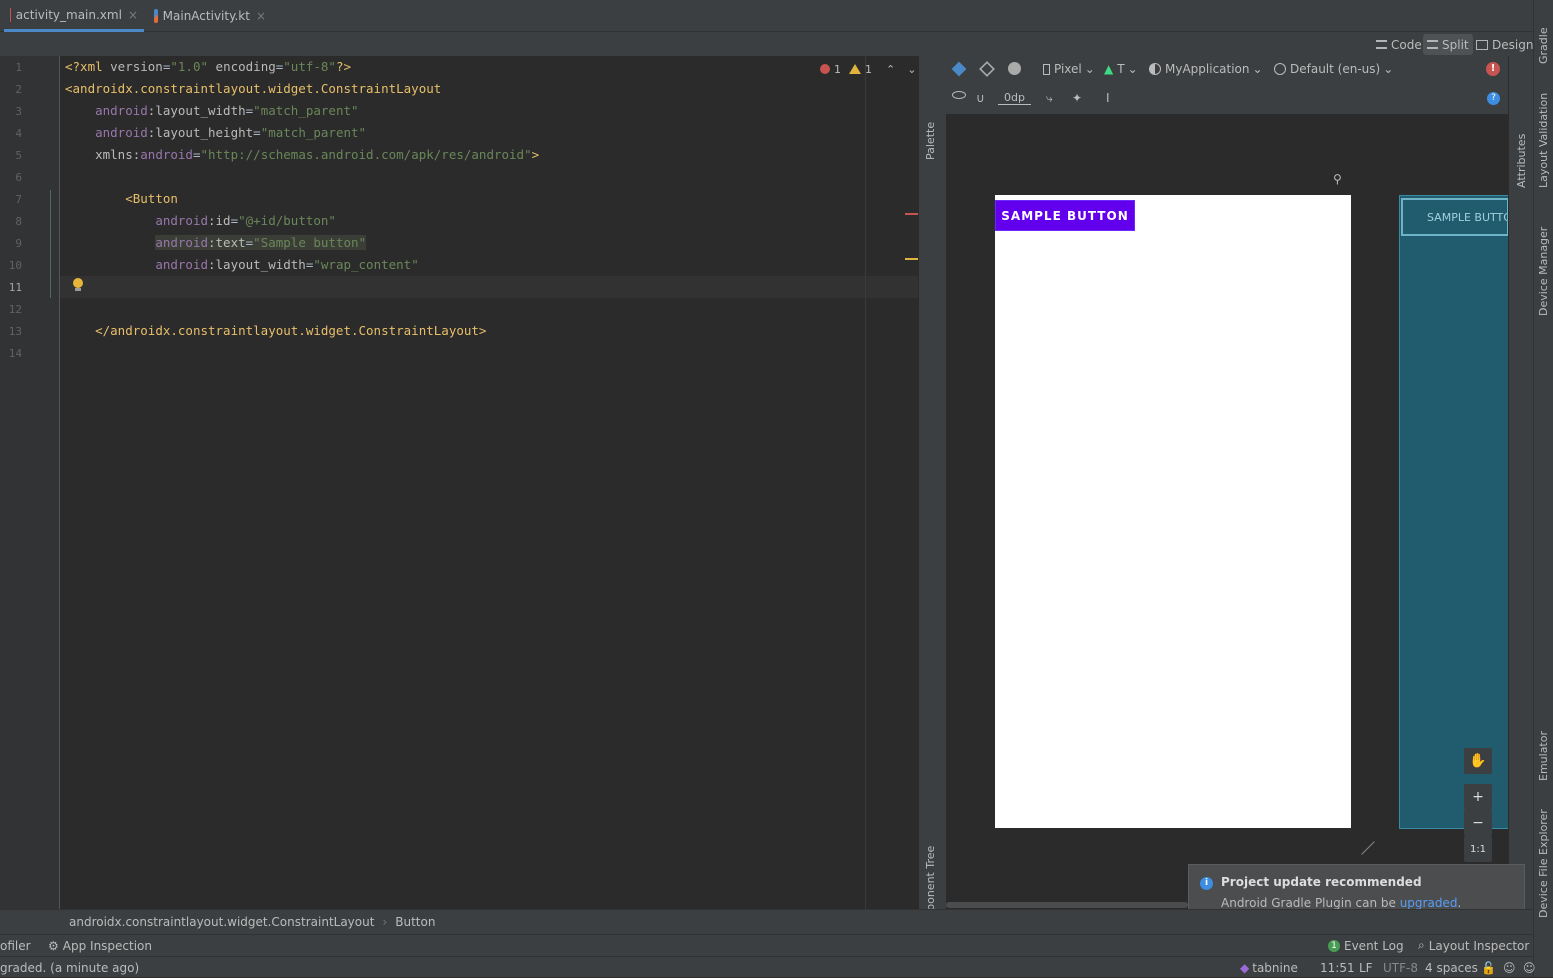 This screenshot has height=978, width=1553. Describe the element at coordinates (1333, 69) in the screenshot. I see `locale-selector: Default (en-us) ⌄` at that location.